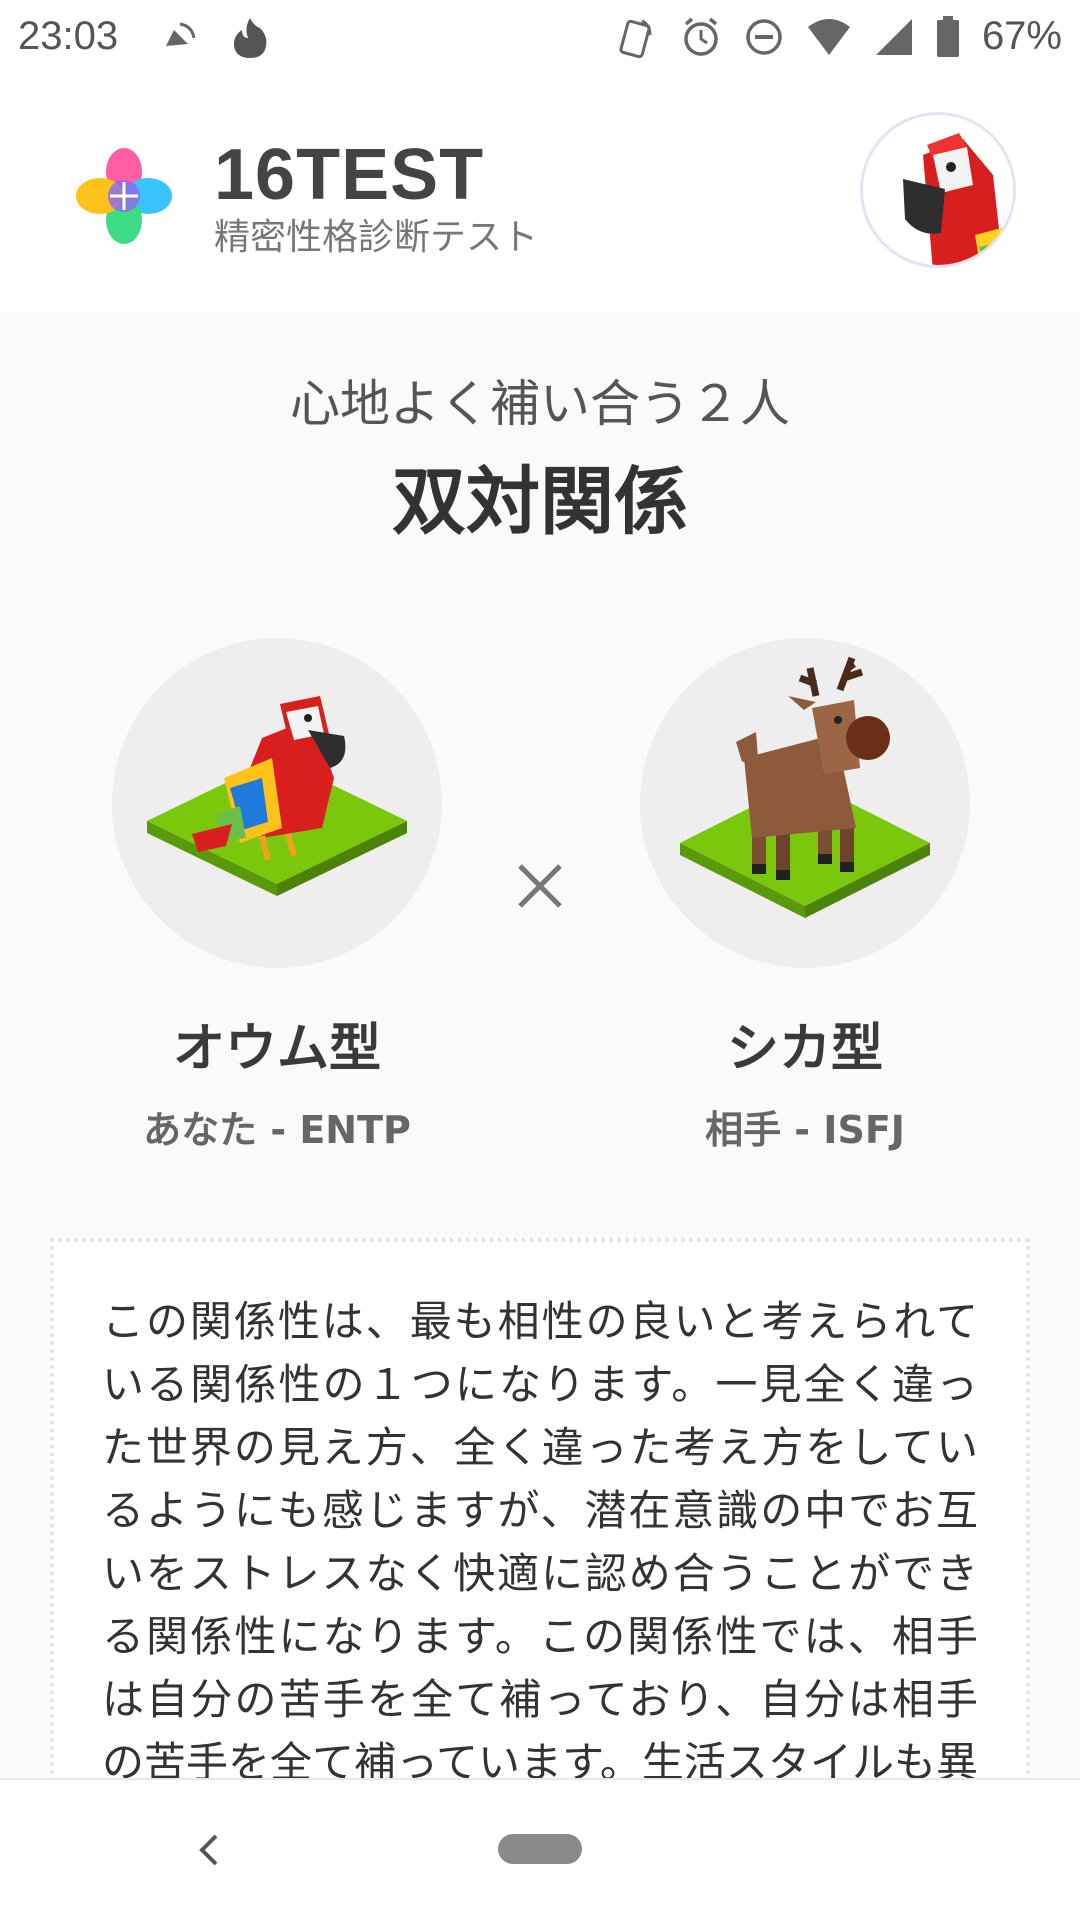  I want to click on back-icon, so click(210, 1850).